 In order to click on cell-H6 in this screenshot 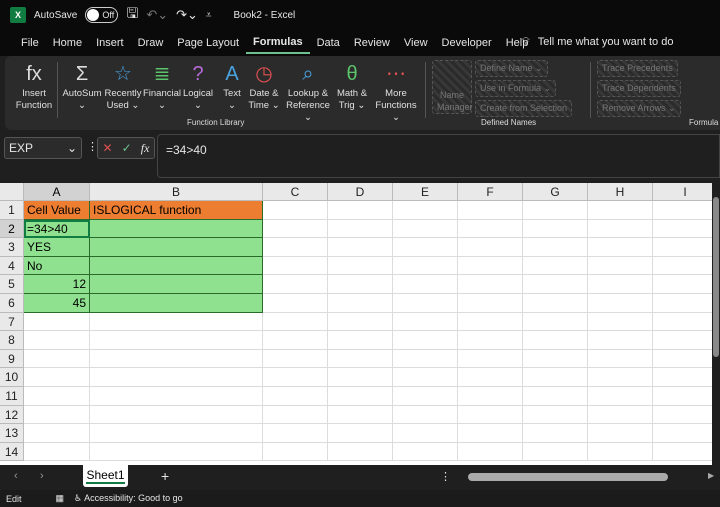, I will do `click(620, 303)`.